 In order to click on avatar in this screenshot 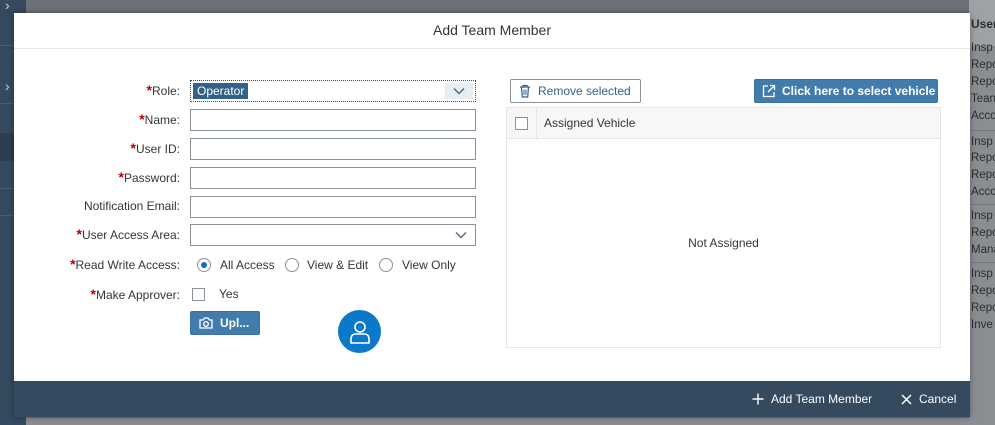, I will do `click(359, 331)`.